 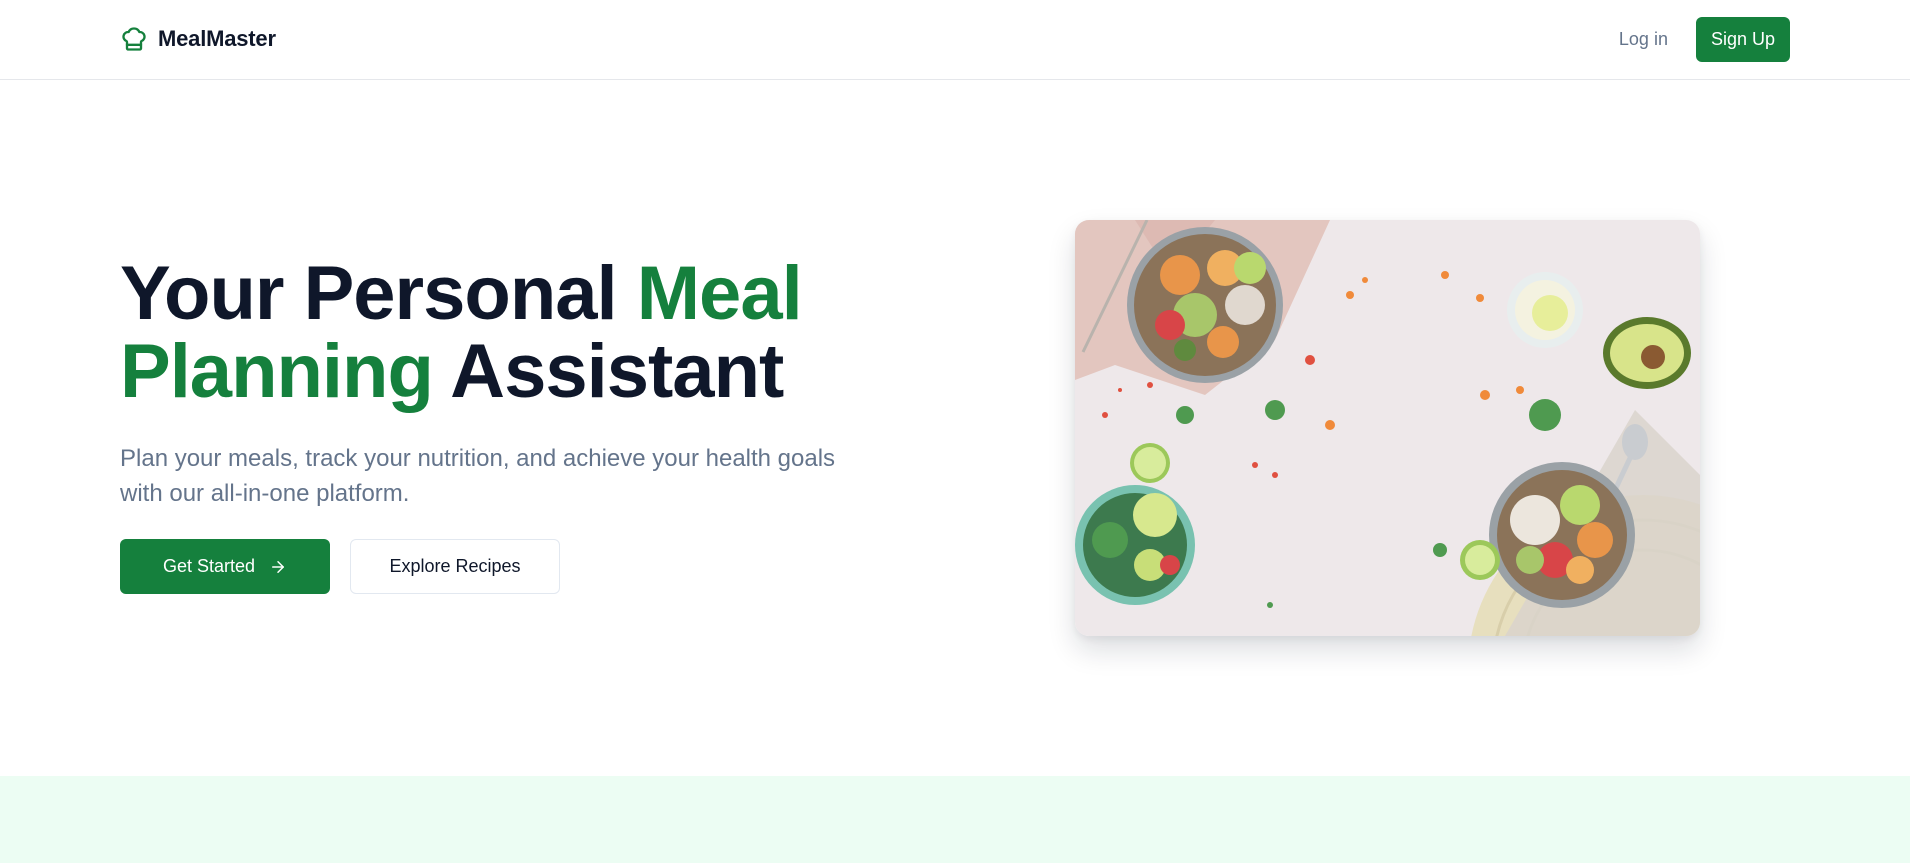 I want to click on hero-buttons: Get Started Explore Recipes, so click(x=530, y=566).